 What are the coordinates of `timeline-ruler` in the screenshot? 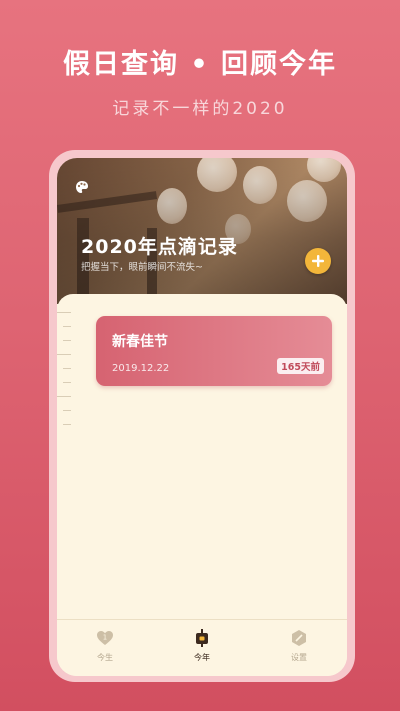 It's located at (64, 422).